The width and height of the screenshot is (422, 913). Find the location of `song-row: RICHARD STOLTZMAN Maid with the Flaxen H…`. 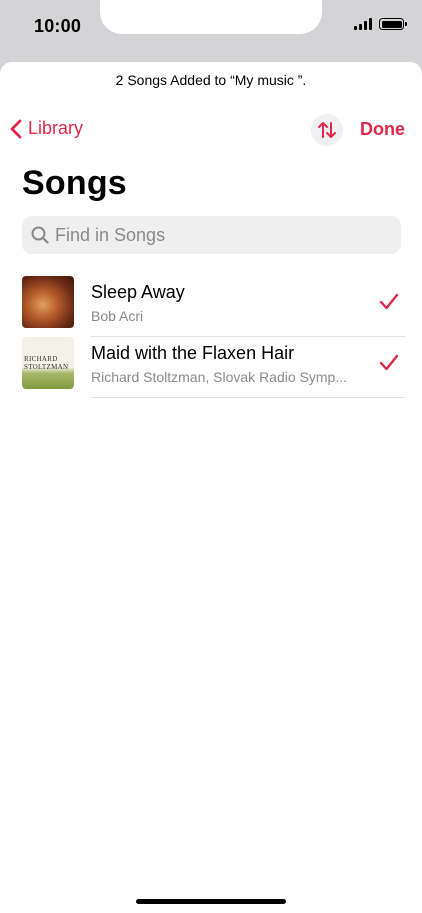

song-row: RICHARD STOLTZMAN Maid with the Flaxen H… is located at coordinates (211, 367).